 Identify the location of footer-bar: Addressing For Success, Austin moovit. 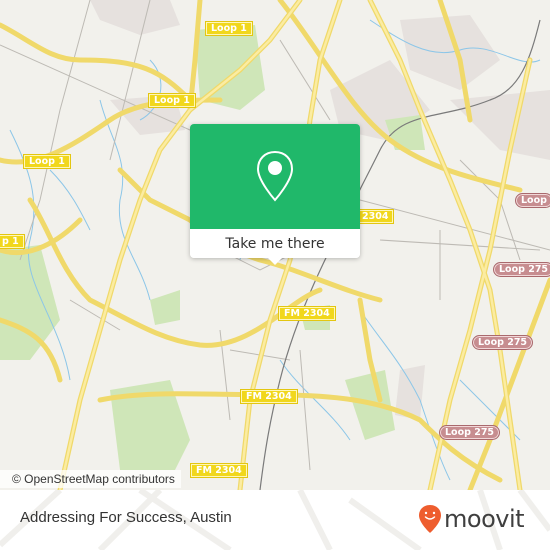
(275, 520).